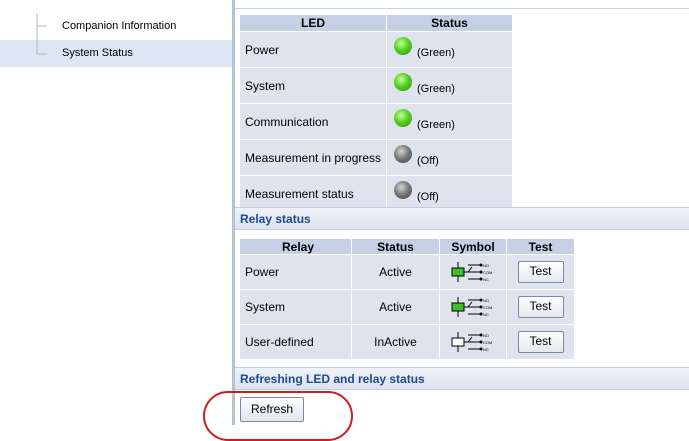 This screenshot has width=689, height=441. What do you see at coordinates (313, 193) in the screenshot?
I see `led-name: Measurement status` at bounding box center [313, 193].